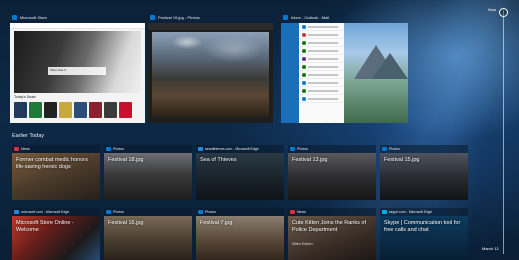 Image resolution: width=519 pixels, height=260 pixels. I want to click on card-title: Festival 16.jpg, so click(126, 223).